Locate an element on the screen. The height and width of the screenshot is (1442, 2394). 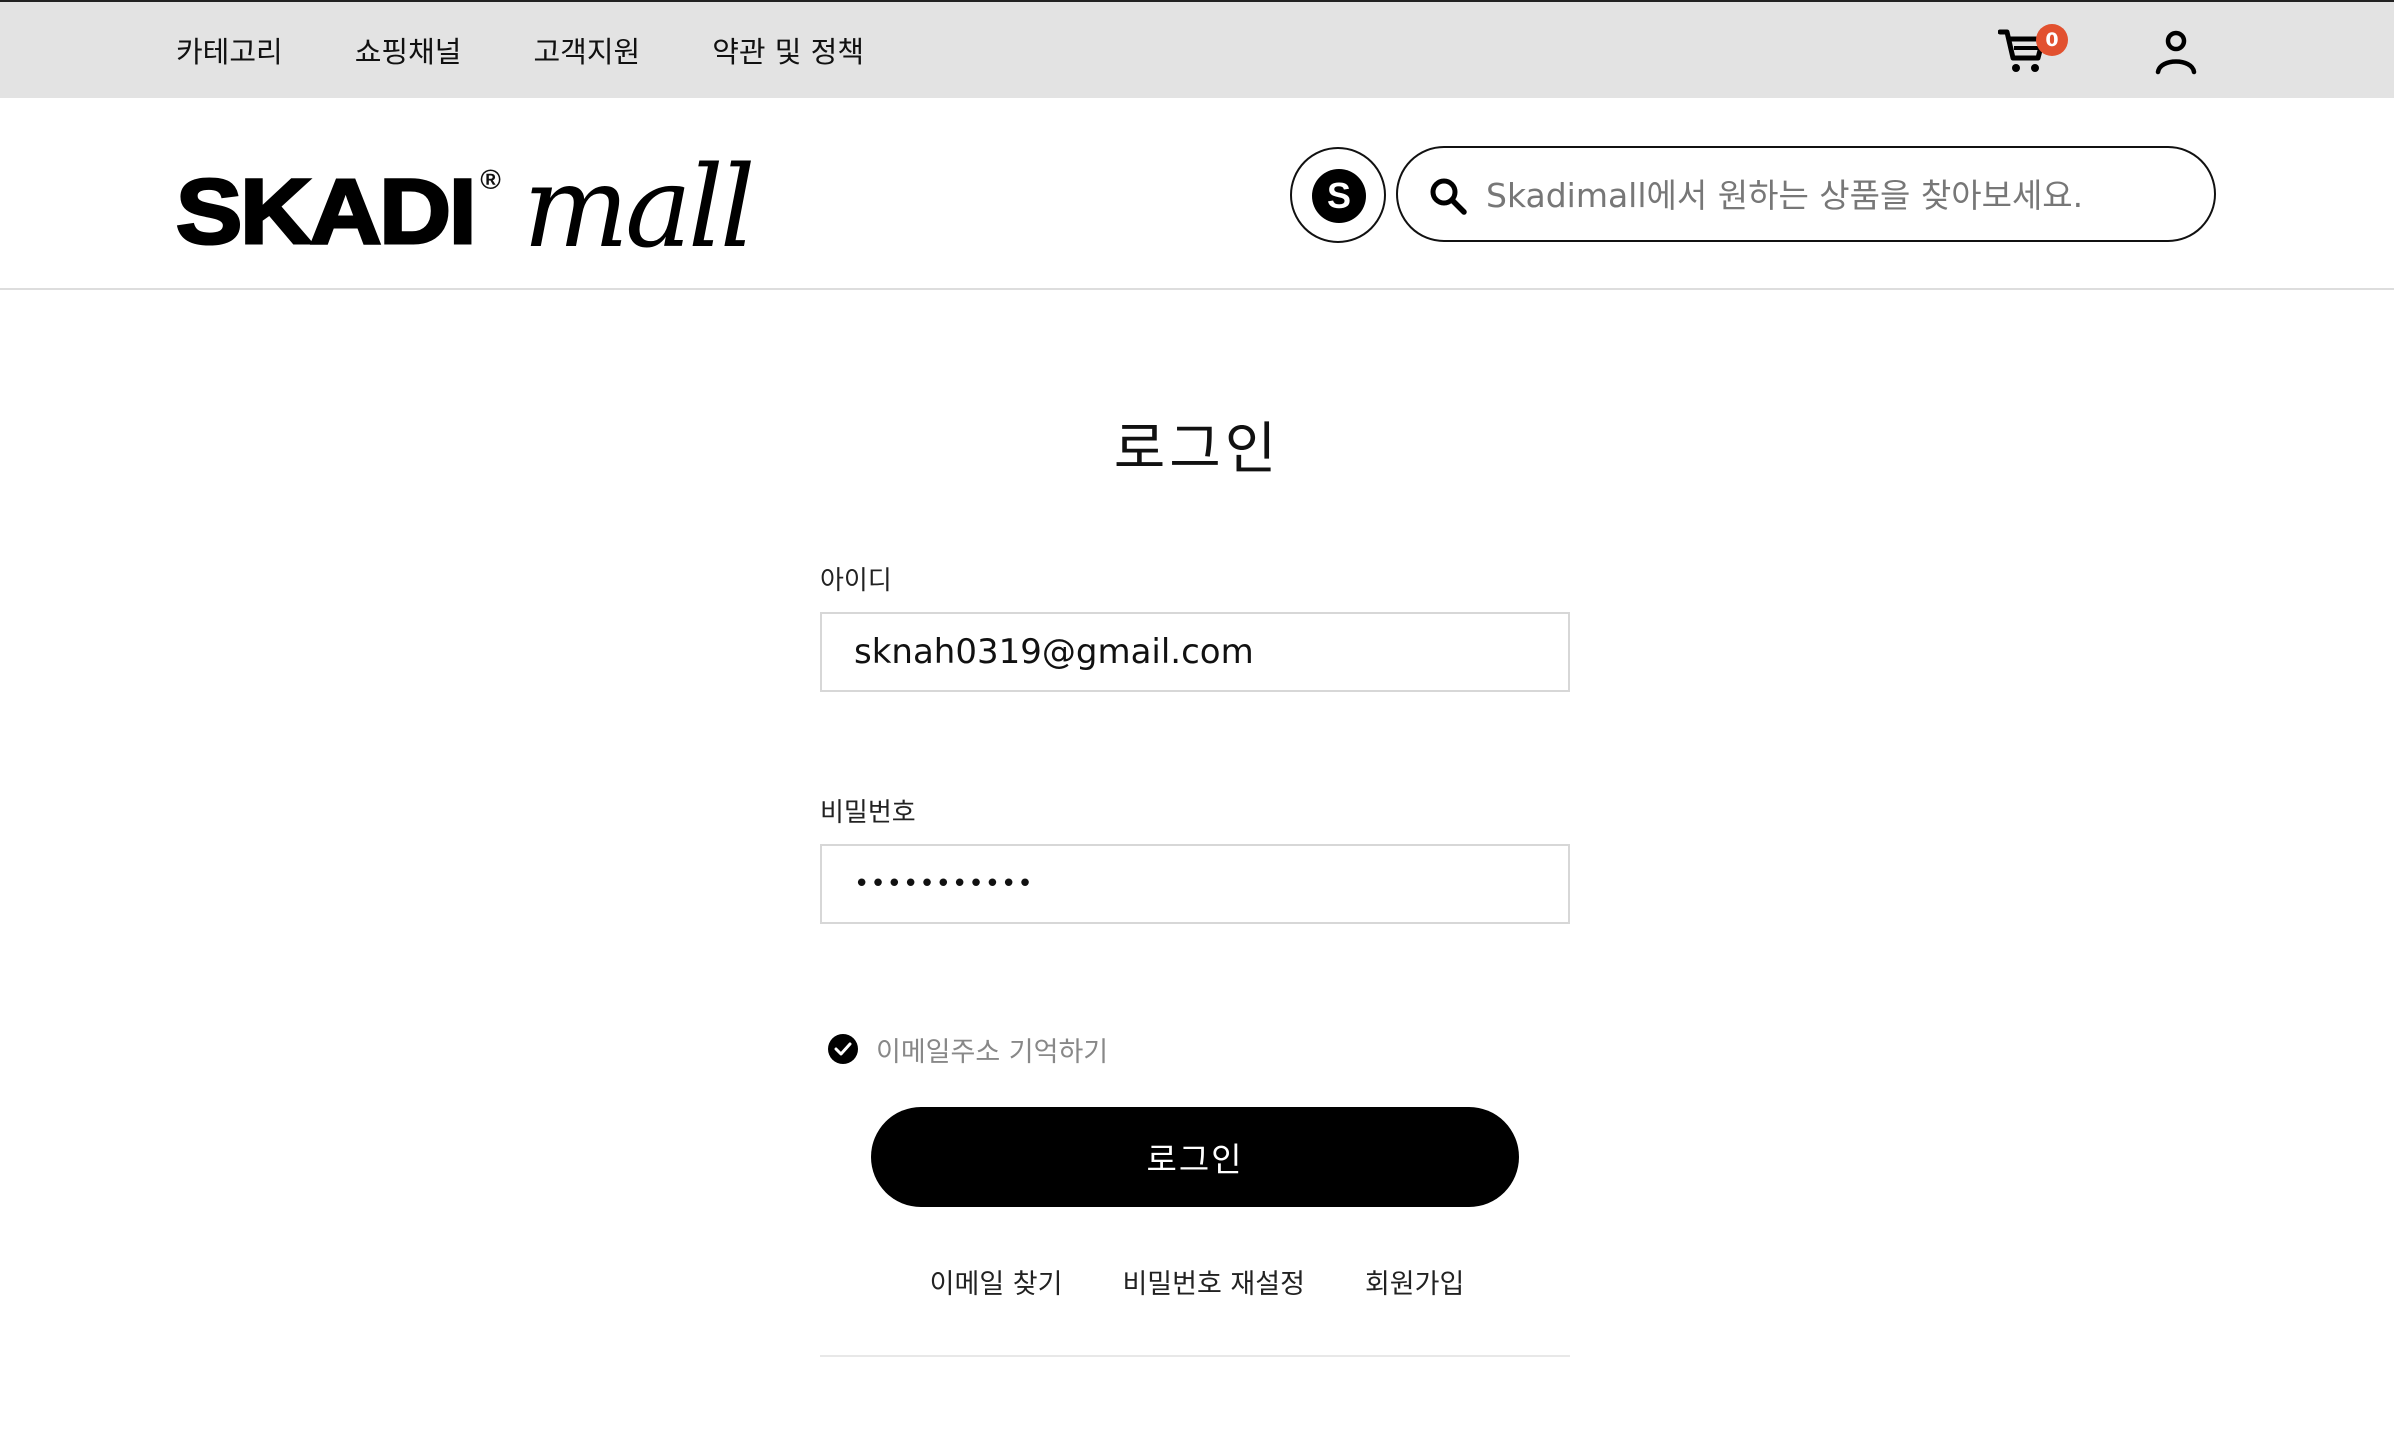
s-channel-button: S is located at coordinates (1338, 195).